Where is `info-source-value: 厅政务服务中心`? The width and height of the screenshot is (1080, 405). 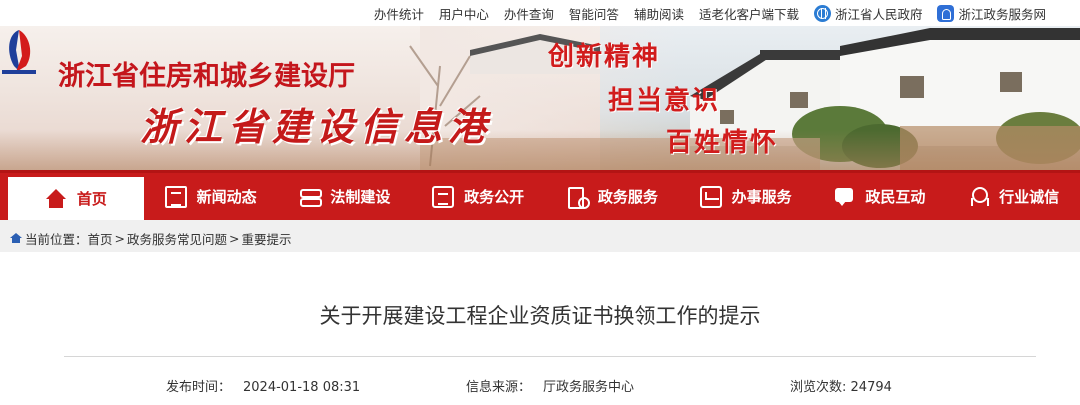
info-source-value: 厅政务服务中心 is located at coordinates (589, 387).